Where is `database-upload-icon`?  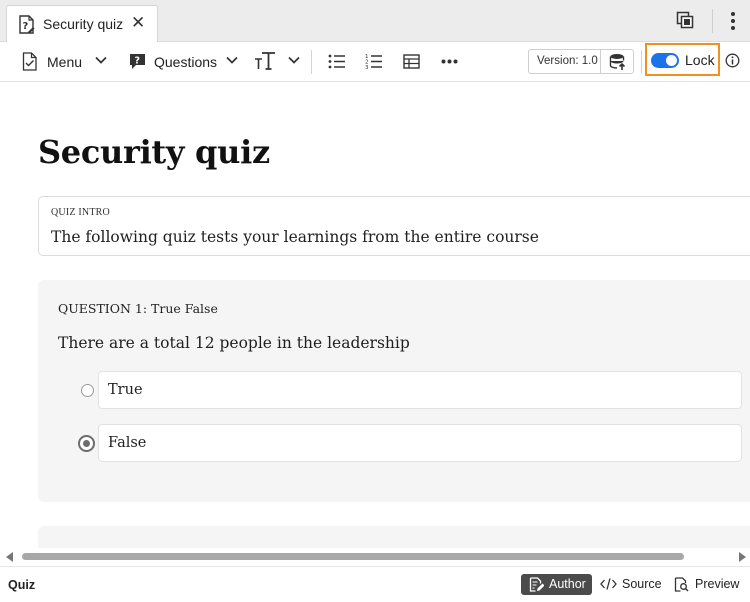 database-upload-icon is located at coordinates (618, 62).